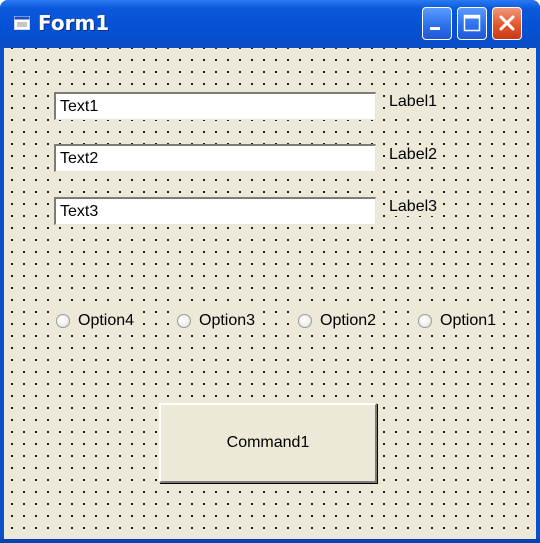 The width and height of the screenshot is (540, 543). Describe the element at coordinates (468, 320) in the screenshot. I see `option1-label: Option1` at that location.